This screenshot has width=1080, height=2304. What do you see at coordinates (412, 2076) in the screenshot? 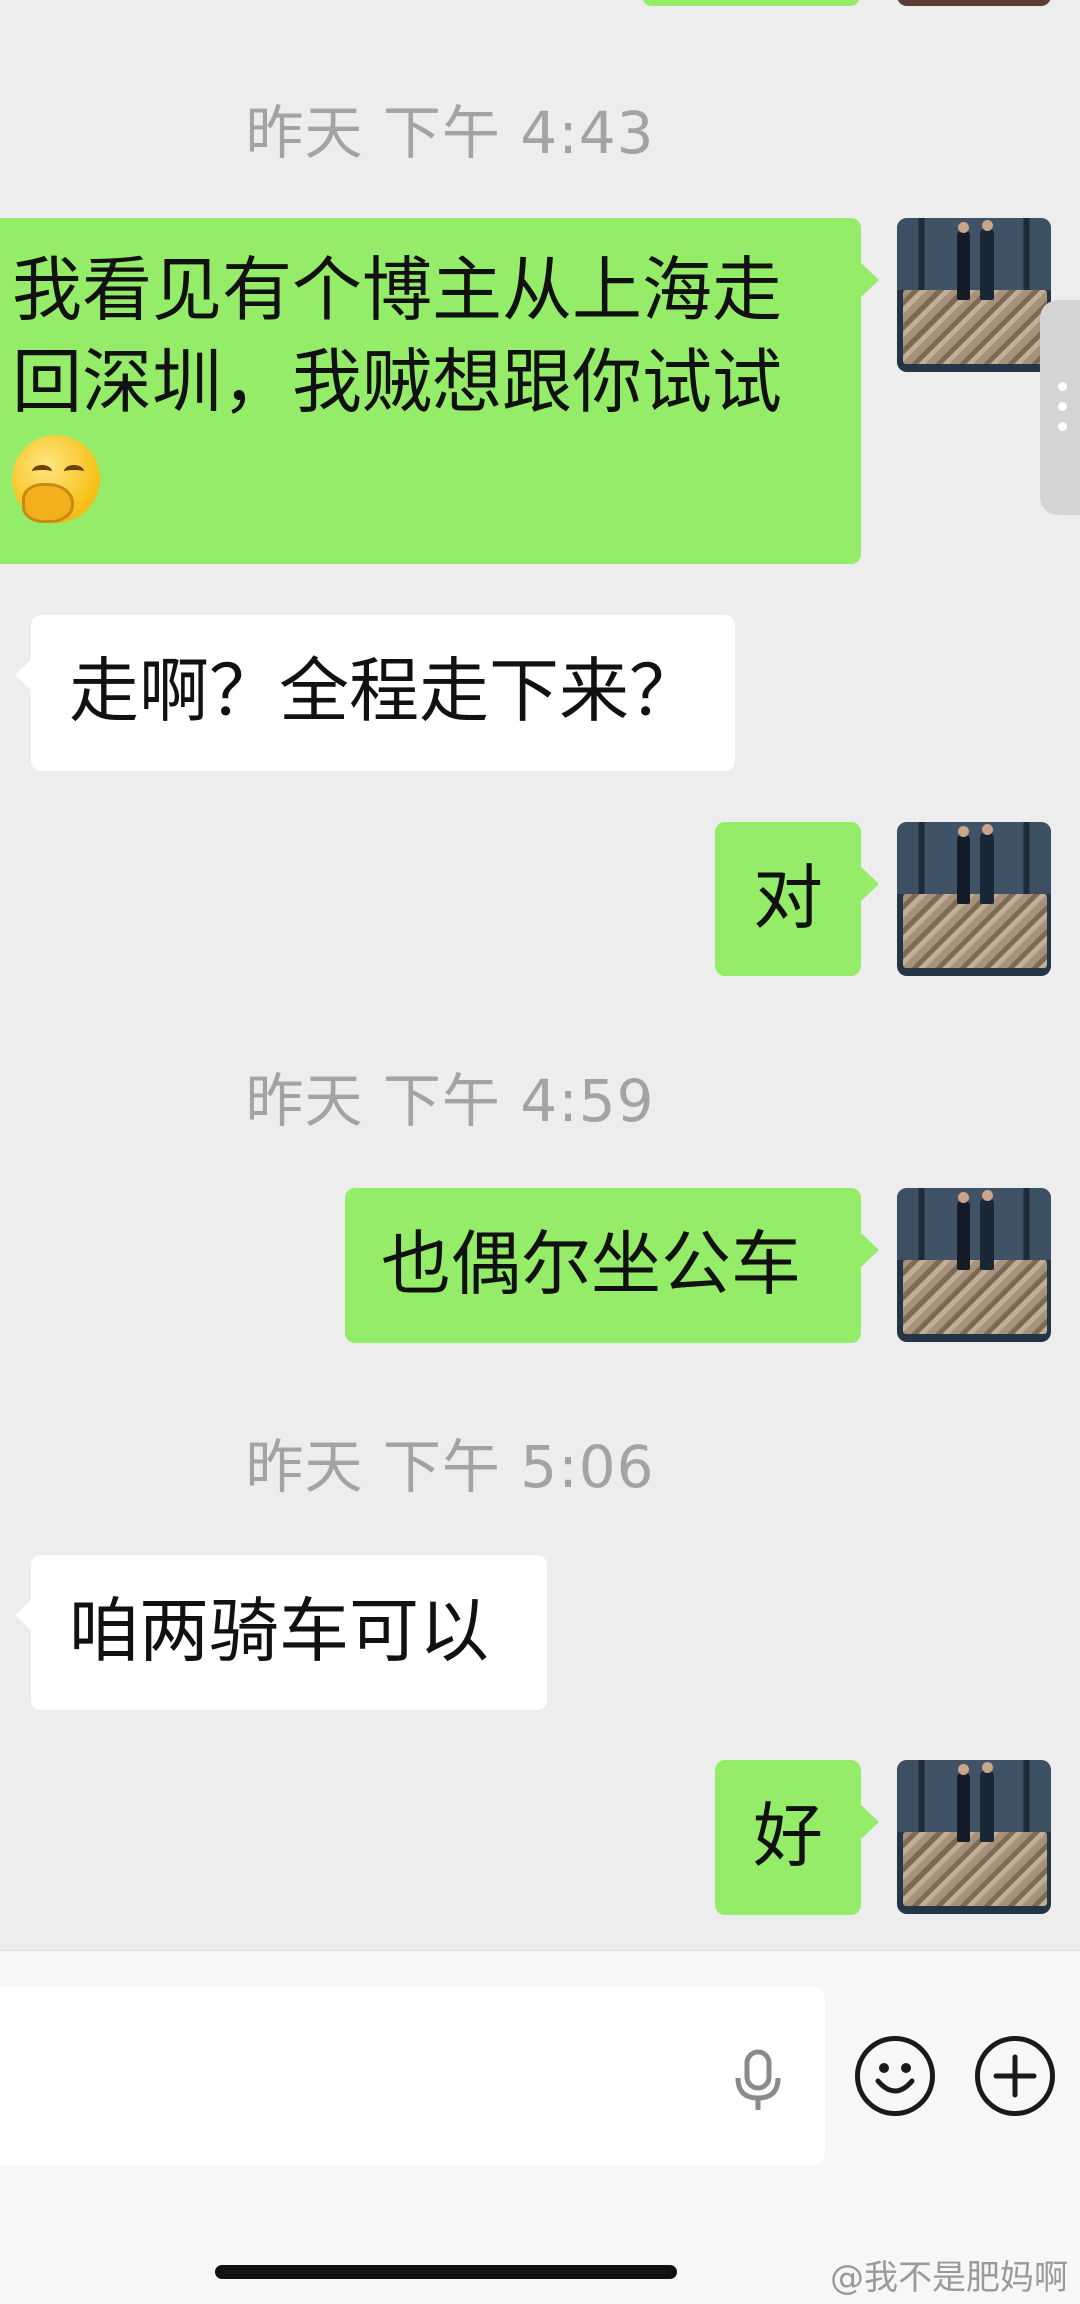
I see `message-input` at bounding box center [412, 2076].